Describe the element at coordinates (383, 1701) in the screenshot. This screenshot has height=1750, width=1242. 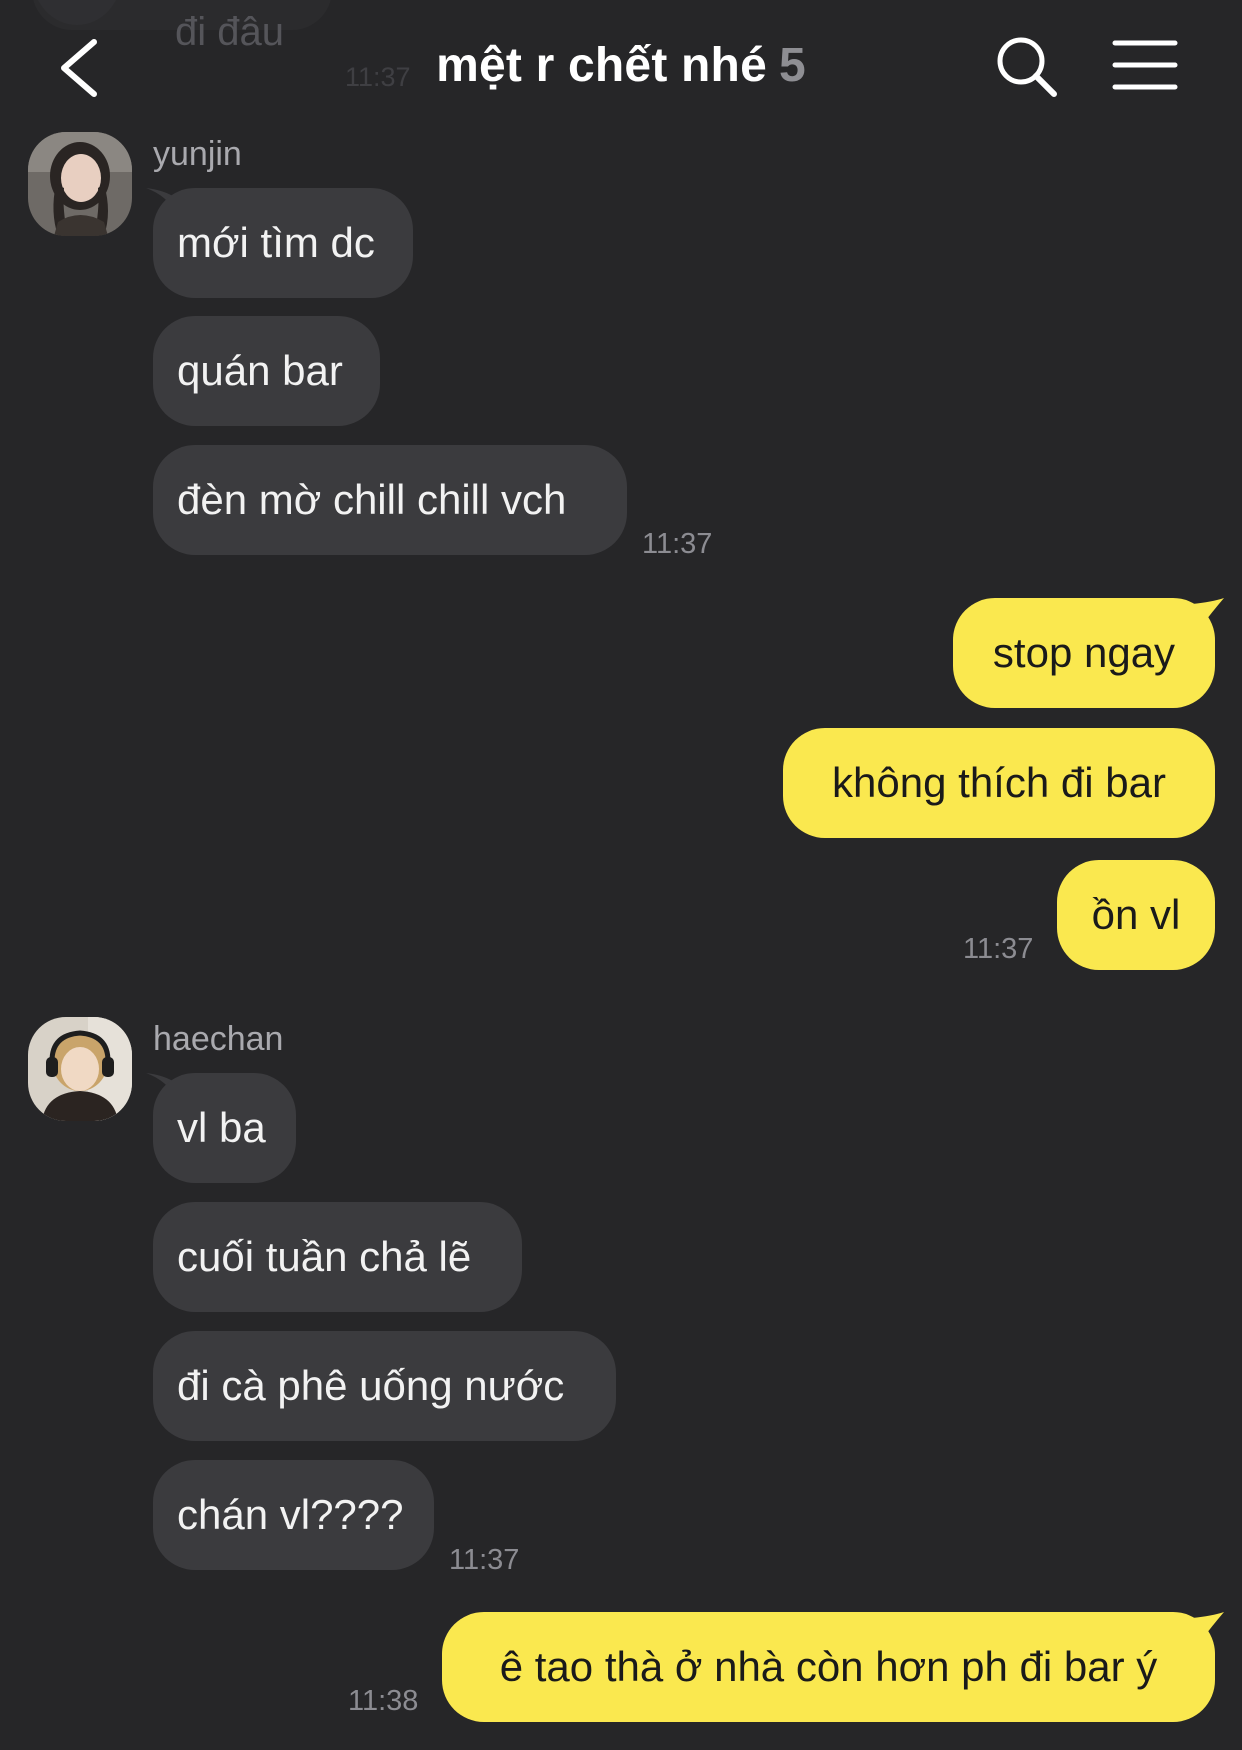
I see `message-timestamp: 11:38` at that location.